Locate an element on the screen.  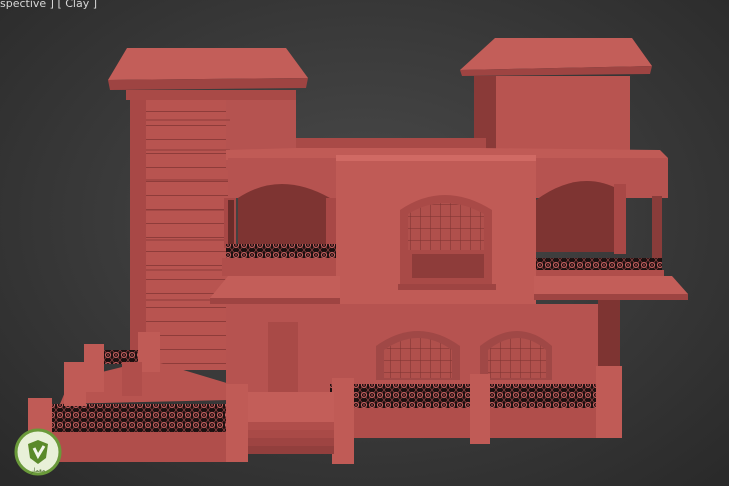
shield-leaf-icon: معمار is located at coordinates (38, 452).